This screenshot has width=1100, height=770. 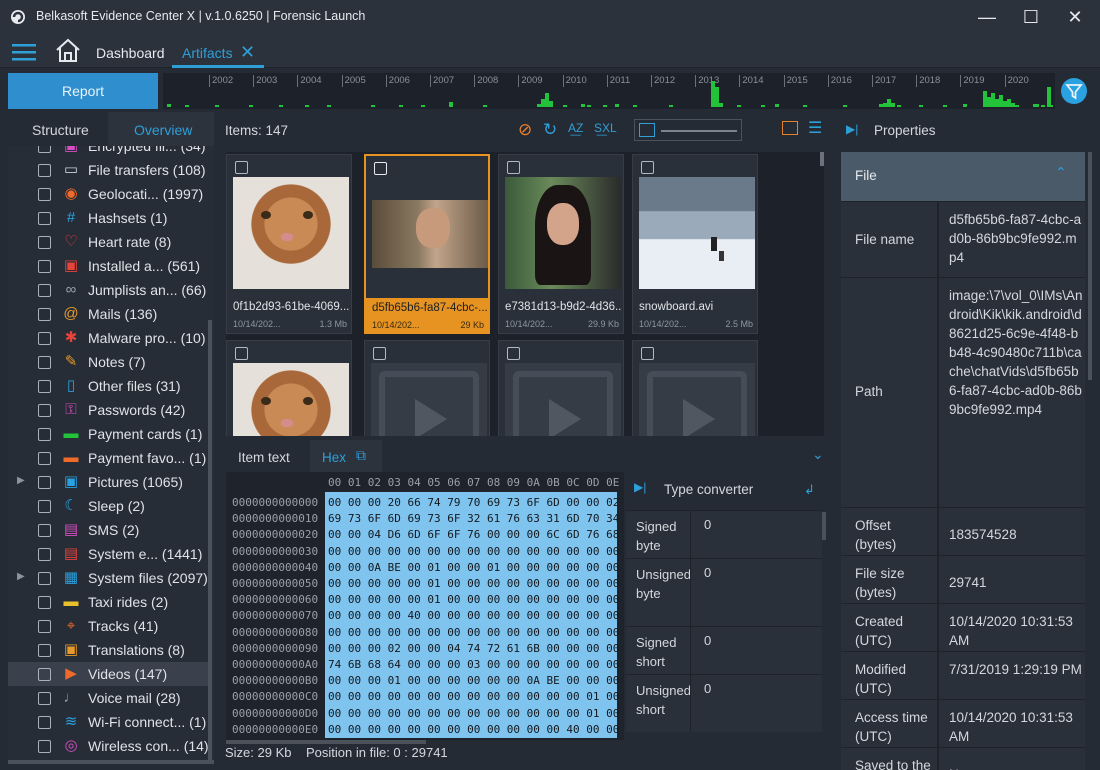 What do you see at coordinates (108, 194) in the screenshot?
I see `tree-item: ◉ Geolocati... (1997)` at bounding box center [108, 194].